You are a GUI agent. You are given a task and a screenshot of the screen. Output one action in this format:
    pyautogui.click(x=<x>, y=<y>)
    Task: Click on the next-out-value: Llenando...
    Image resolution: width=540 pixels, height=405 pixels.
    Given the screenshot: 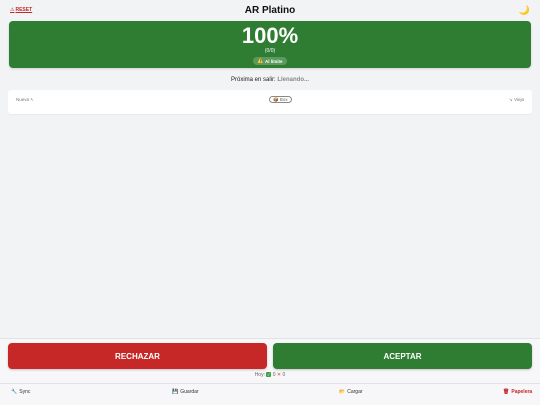 What is the action you would take?
    pyautogui.click(x=293, y=80)
    